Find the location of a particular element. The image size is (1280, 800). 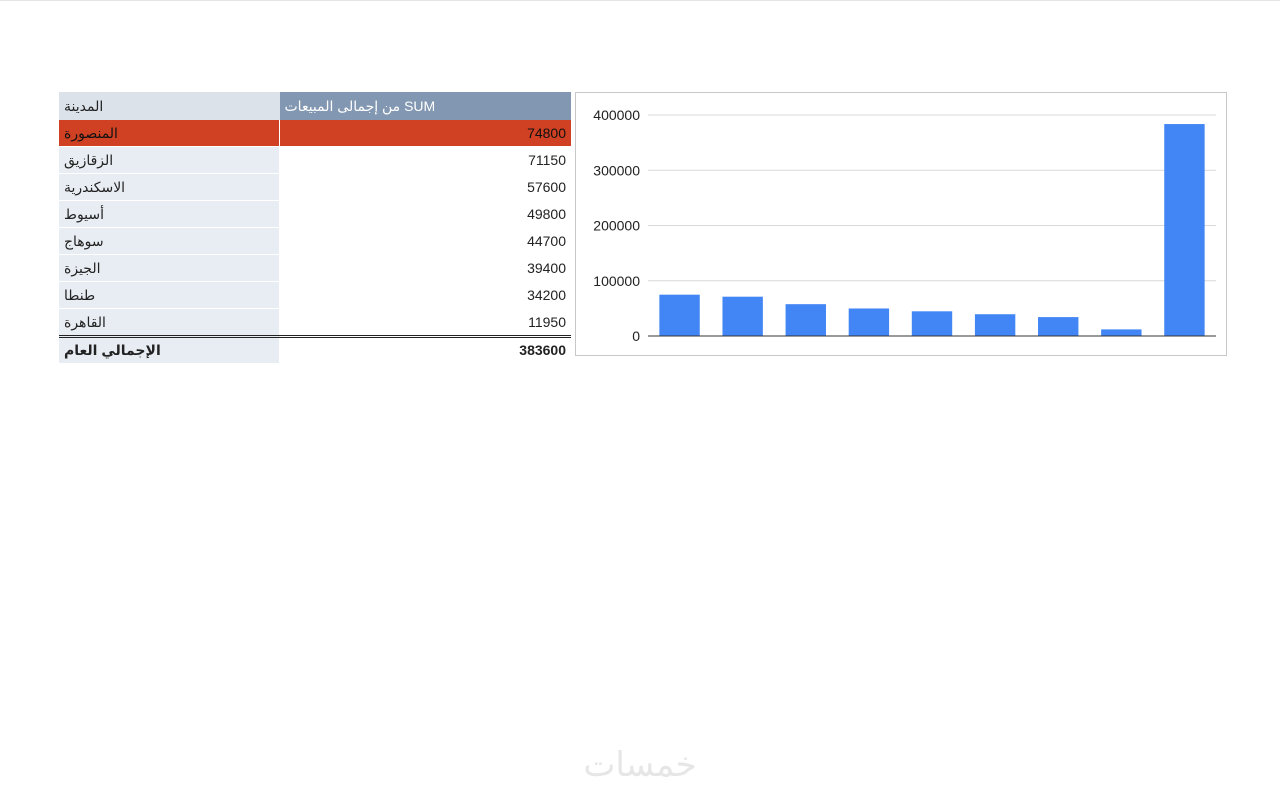

value-cell: 74800 is located at coordinates (425, 133).